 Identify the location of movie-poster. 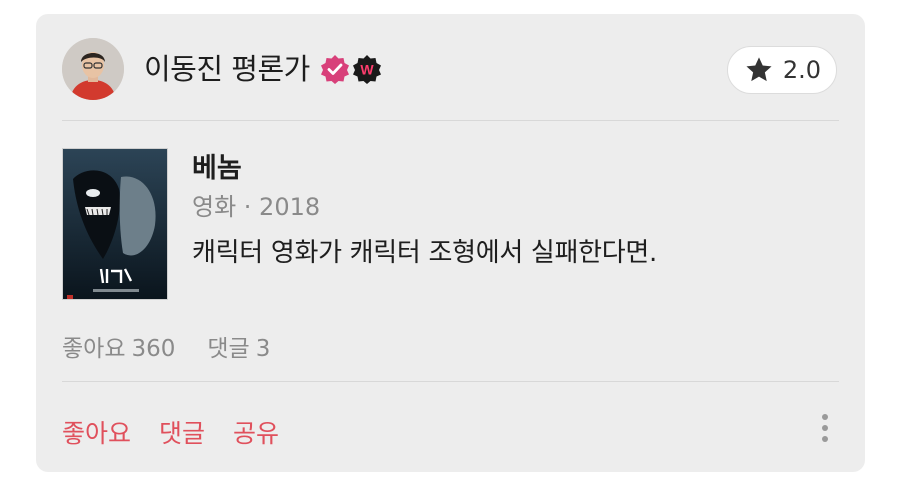
(115, 224).